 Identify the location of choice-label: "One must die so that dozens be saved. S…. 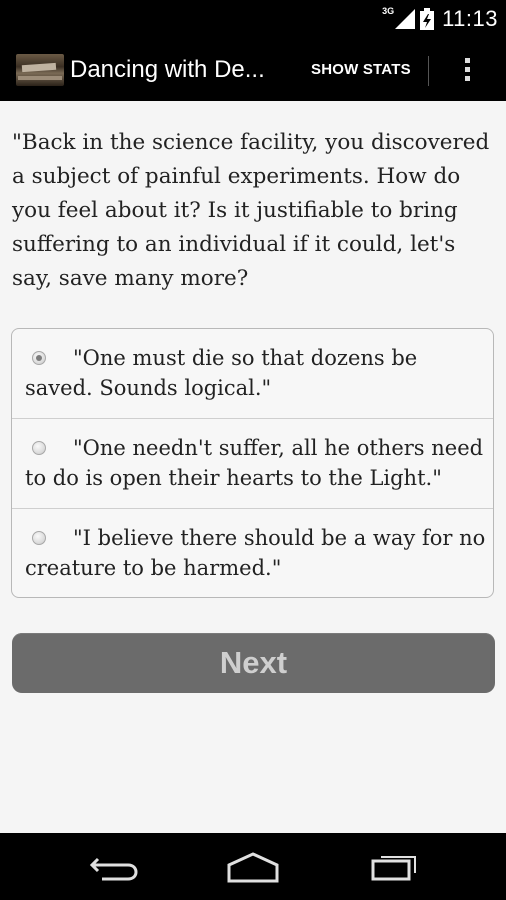
(221, 373).